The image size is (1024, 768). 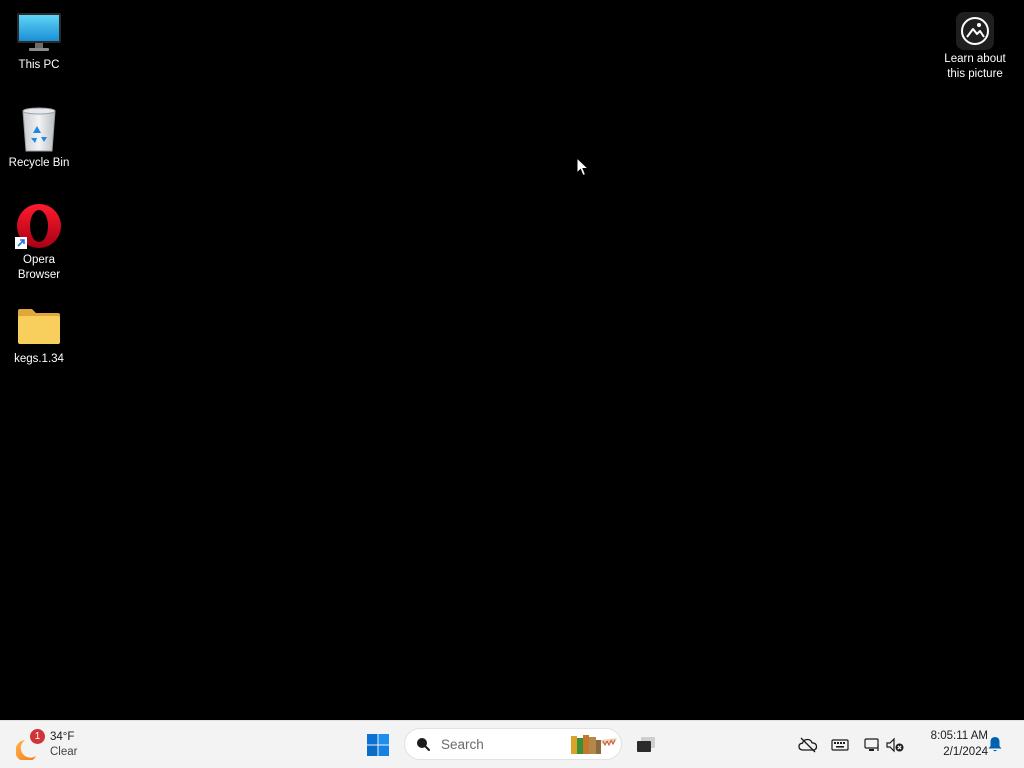 I want to click on monitor-icon, so click(x=39, y=32).